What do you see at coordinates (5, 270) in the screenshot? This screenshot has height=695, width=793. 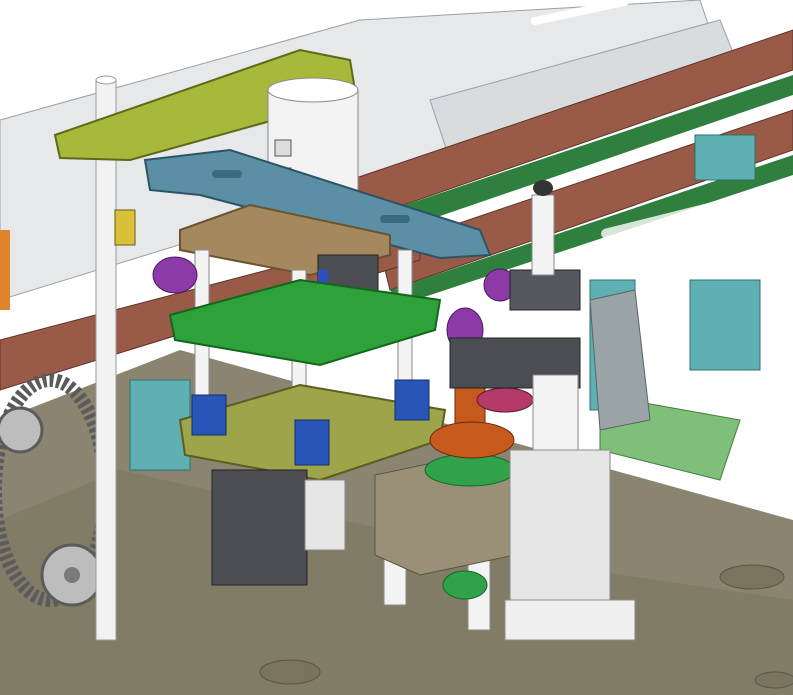 I see `orange-marker` at bounding box center [5, 270].